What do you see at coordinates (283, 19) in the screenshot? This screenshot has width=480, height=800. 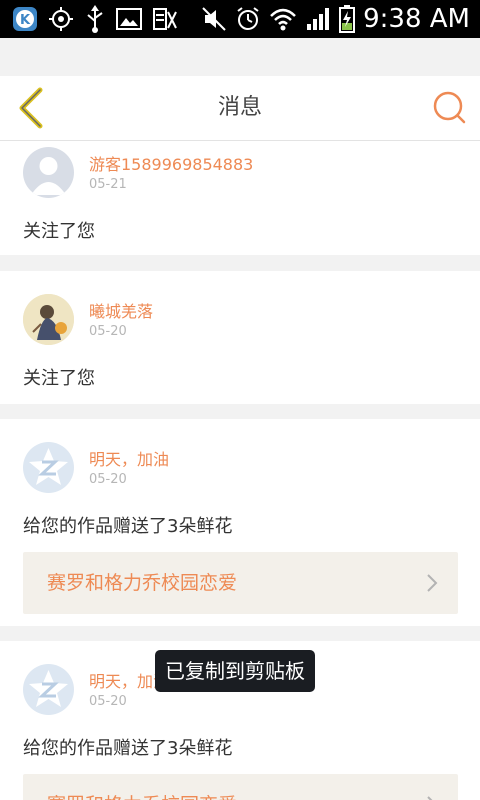 I see `wifi-icon` at bounding box center [283, 19].